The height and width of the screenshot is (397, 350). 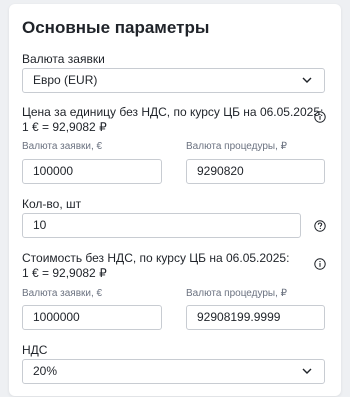 I want to click on unit-price-bid-currency-input: 100000, so click(x=92, y=171).